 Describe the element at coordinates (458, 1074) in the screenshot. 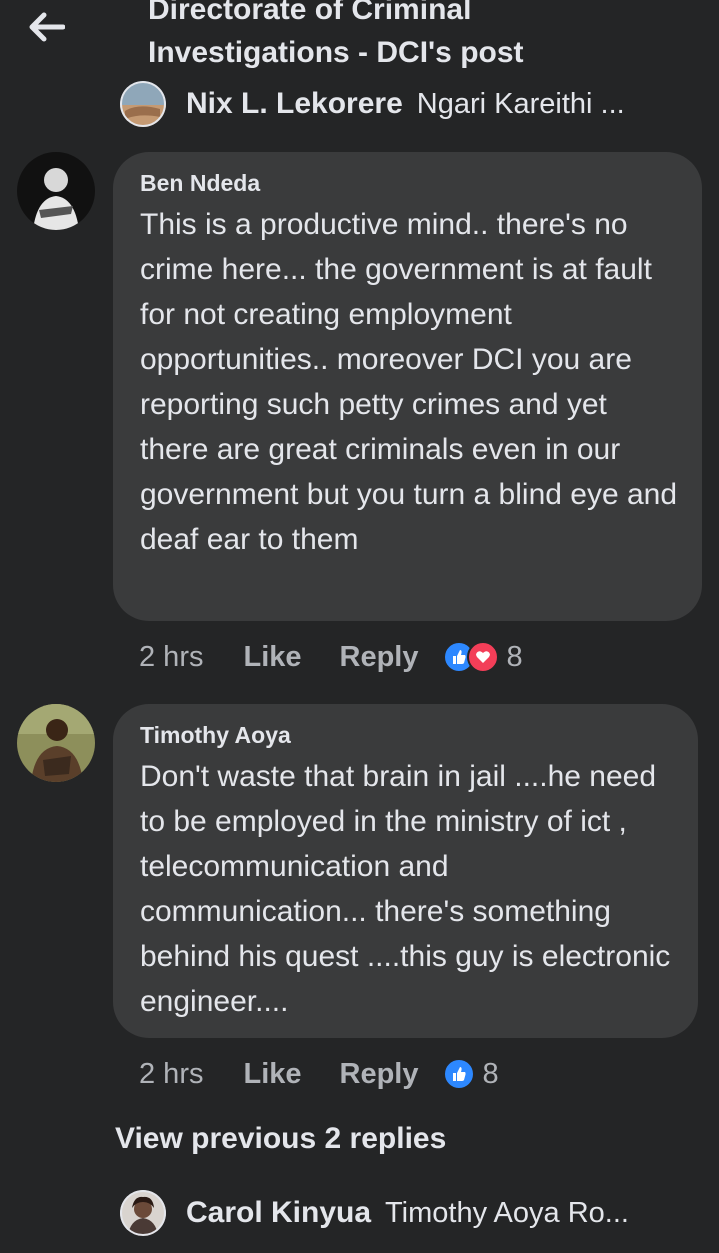

I see `like-icon` at that location.